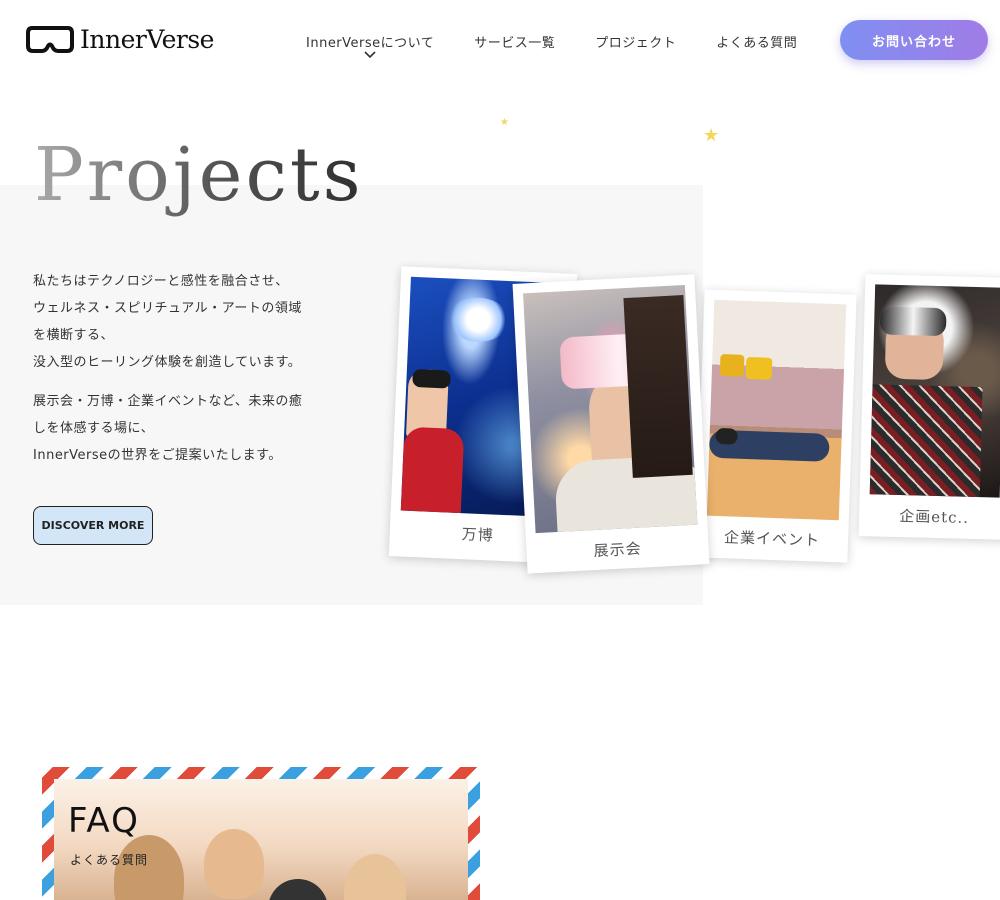  Describe the element at coordinates (104, 821) in the screenshot. I see `faq-title: FAQ` at that location.